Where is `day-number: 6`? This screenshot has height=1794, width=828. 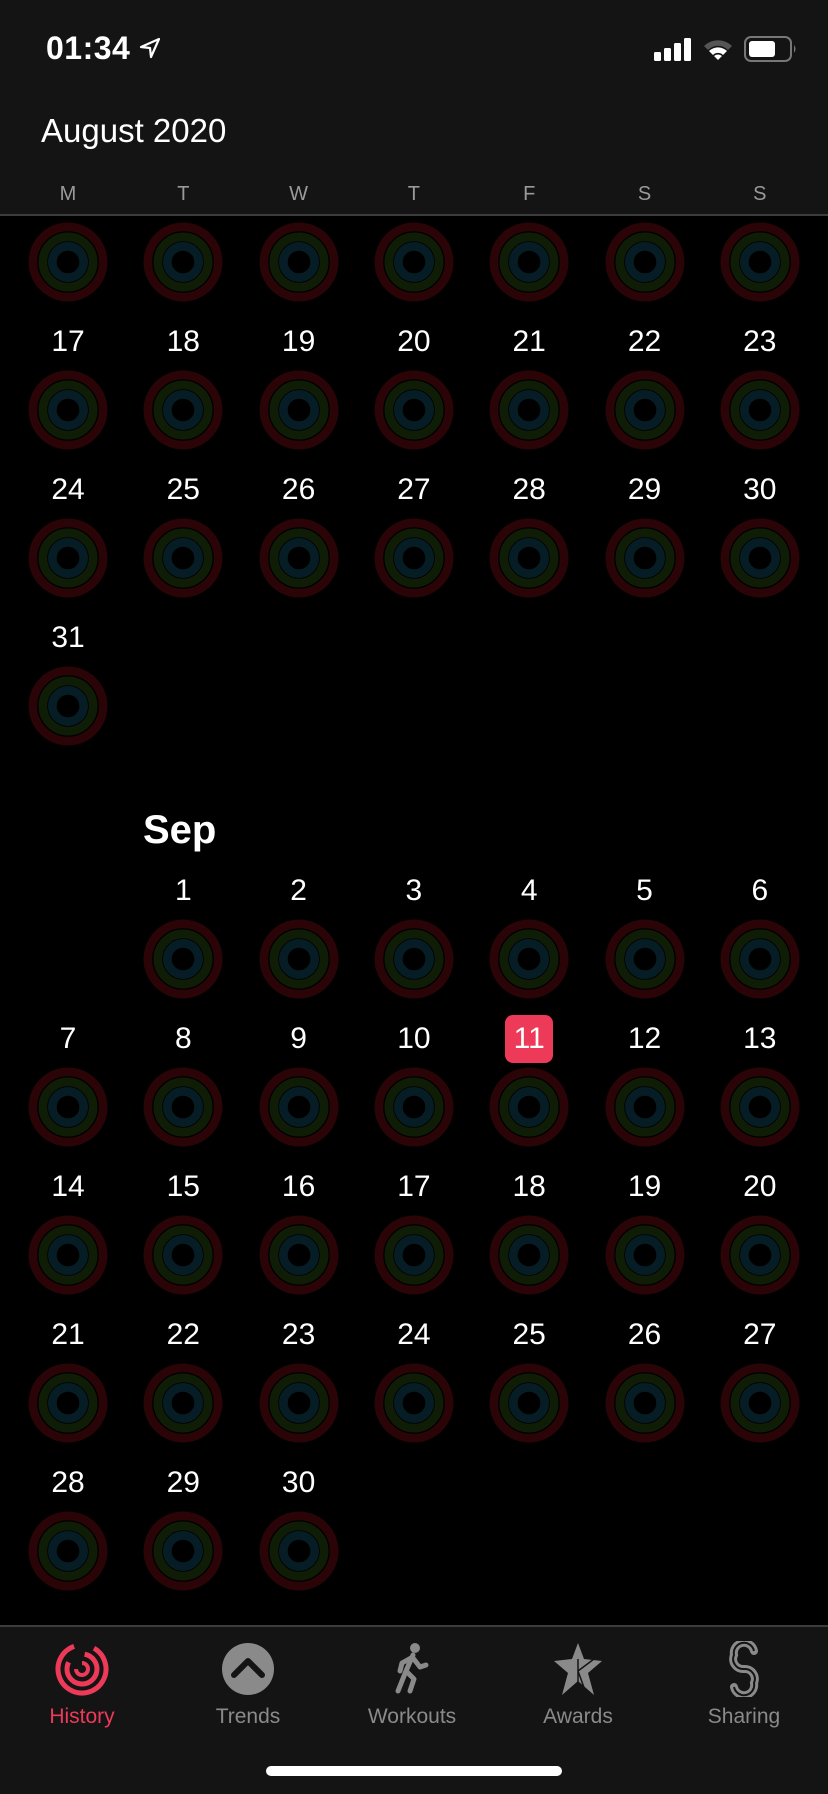
day-number: 6 is located at coordinates (760, 891).